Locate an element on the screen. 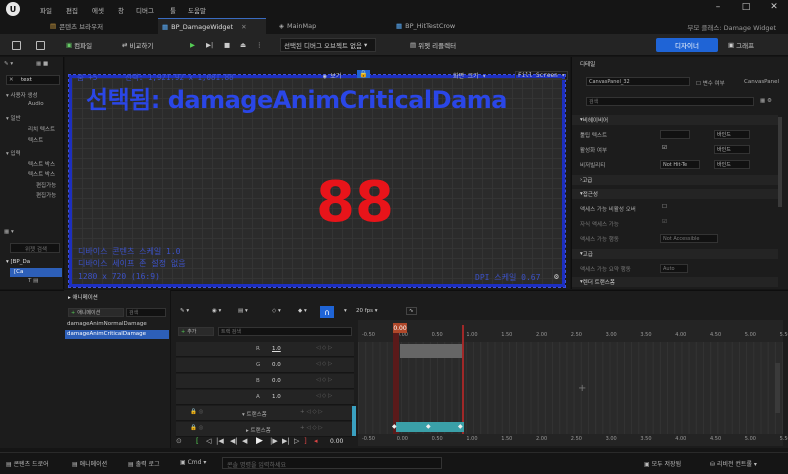 Image resolution: width=788 pixels, height=474 pixels. hierarchy-text-row: T ▤ is located at coordinates (33, 281).